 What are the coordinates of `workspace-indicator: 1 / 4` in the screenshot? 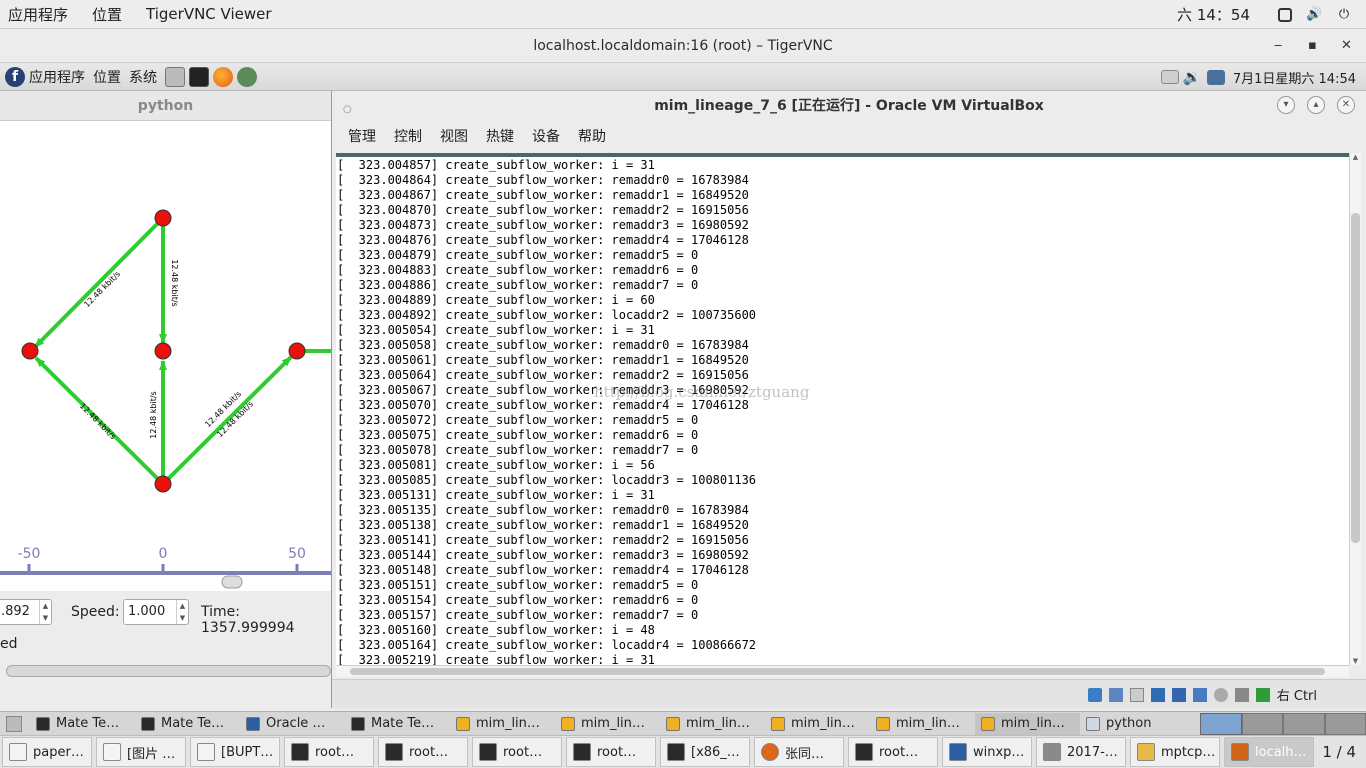 It's located at (1339, 752).